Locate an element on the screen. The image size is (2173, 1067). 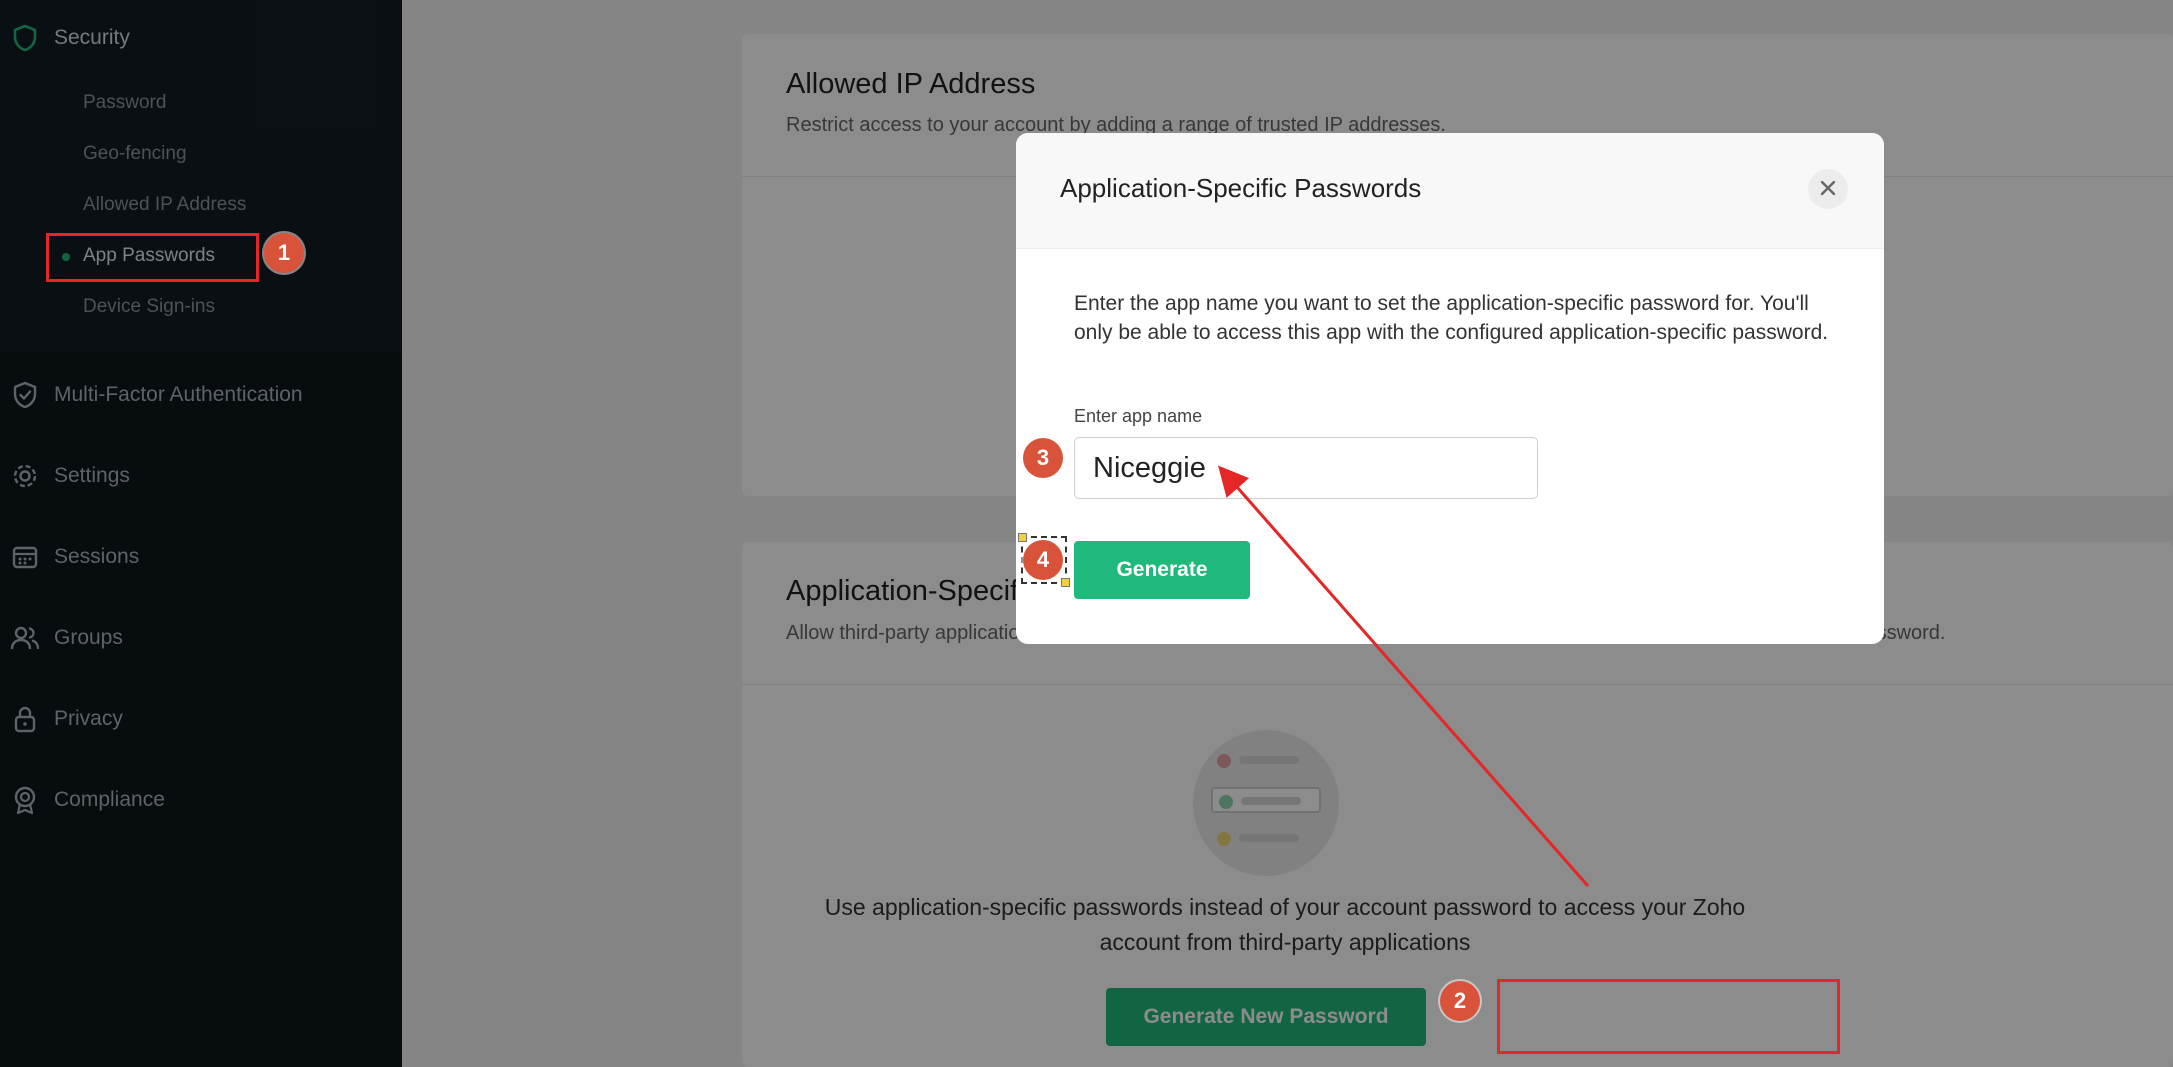
annotation-badge-3: 3 is located at coordinates (1043, 458).